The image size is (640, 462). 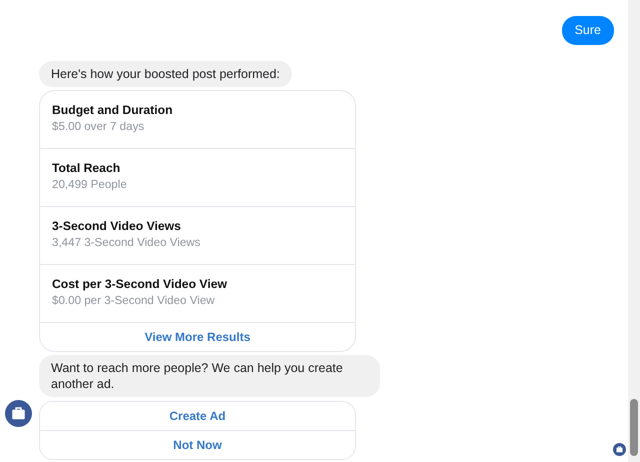 What do you see at coordinates (588, 30) in the screenshot?
I see `sent-message-bubble: Sure` at bounding box center [588, 30].